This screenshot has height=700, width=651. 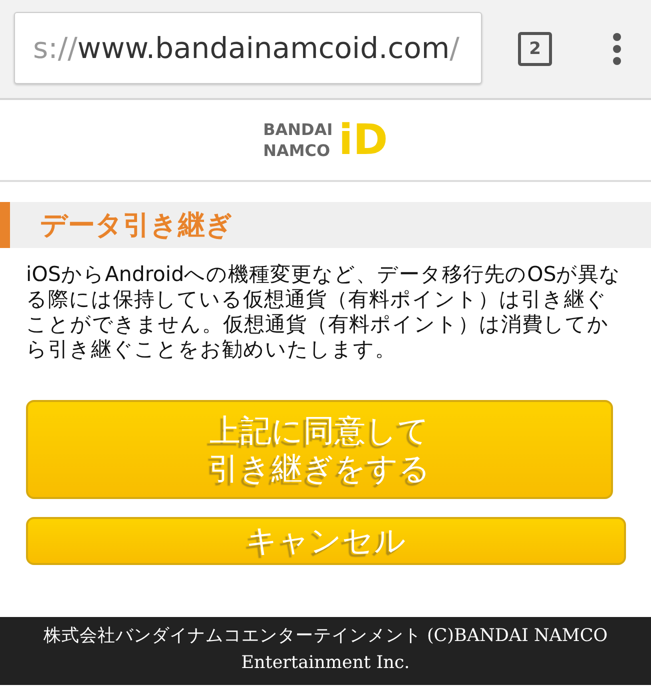 I want to click on menu-icon, so click(x=617, y=49).